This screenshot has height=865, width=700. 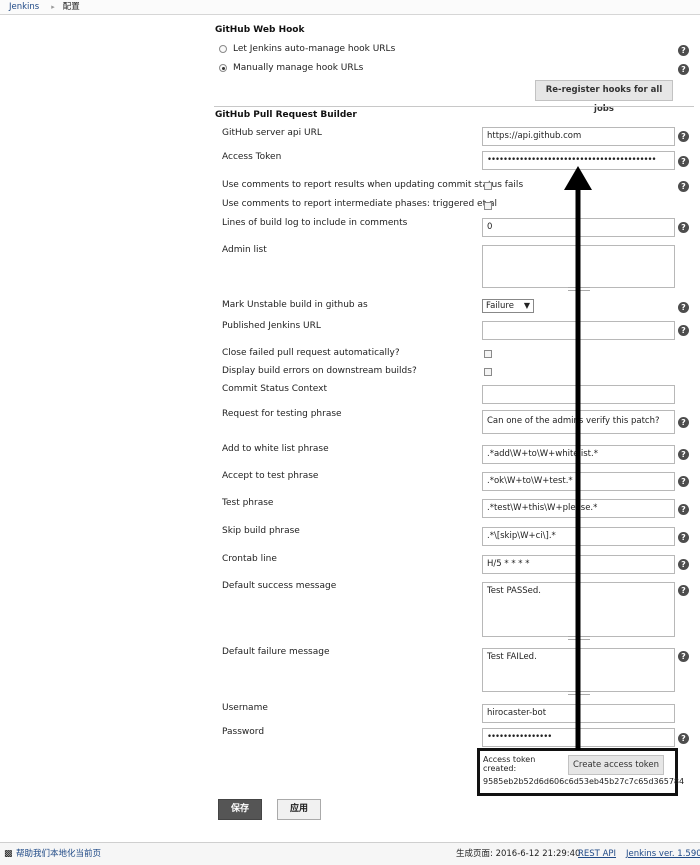 I want to click on apply-button: 应用, so click(x=299, y=809).